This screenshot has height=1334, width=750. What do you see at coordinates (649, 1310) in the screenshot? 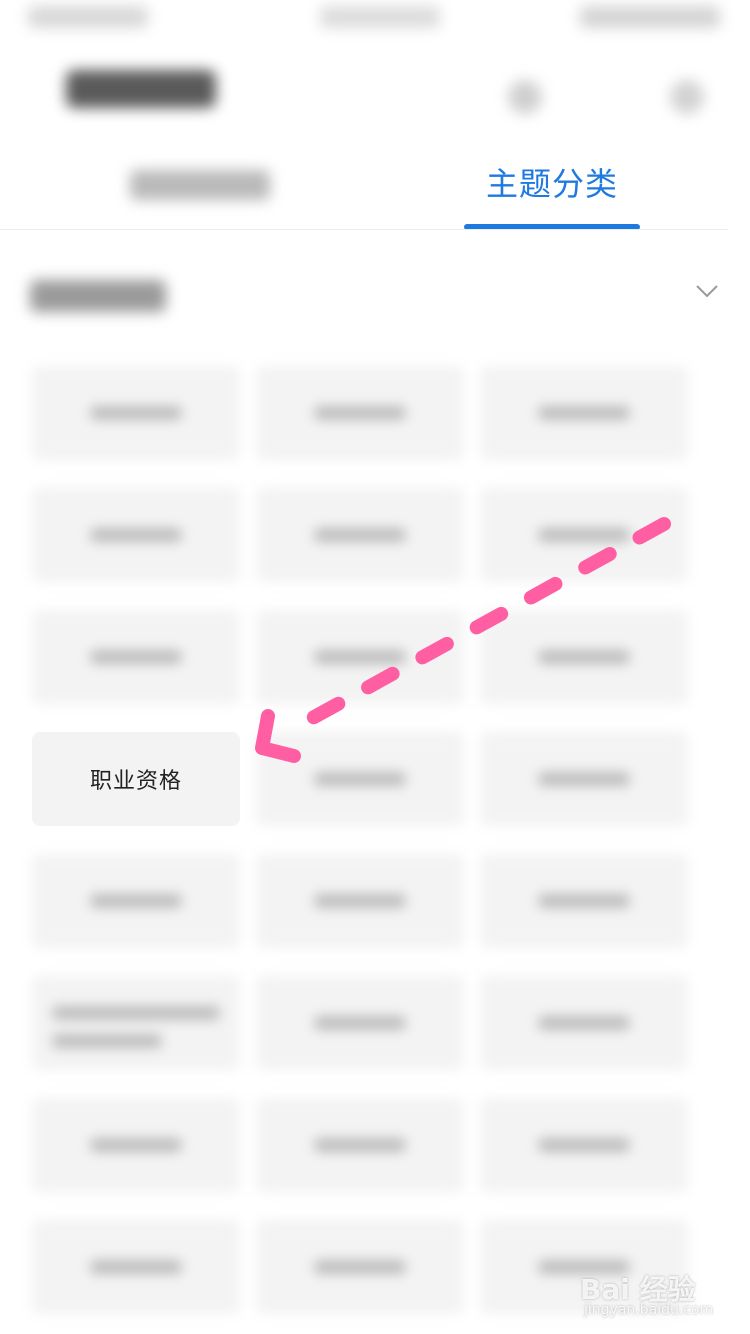
I see `watermark-sub: jingyan.baidu.com` at bounding box center [649, 1310].